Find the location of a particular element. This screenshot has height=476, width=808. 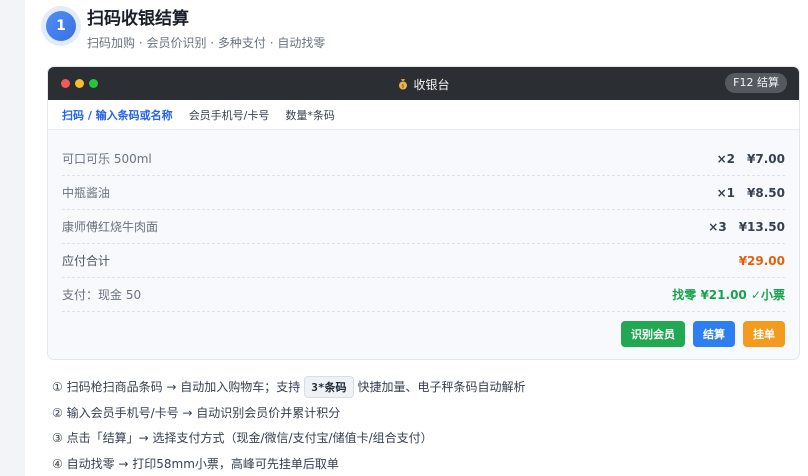

item-name: 可口可乐 500ml is located at coordinates (107, 159).